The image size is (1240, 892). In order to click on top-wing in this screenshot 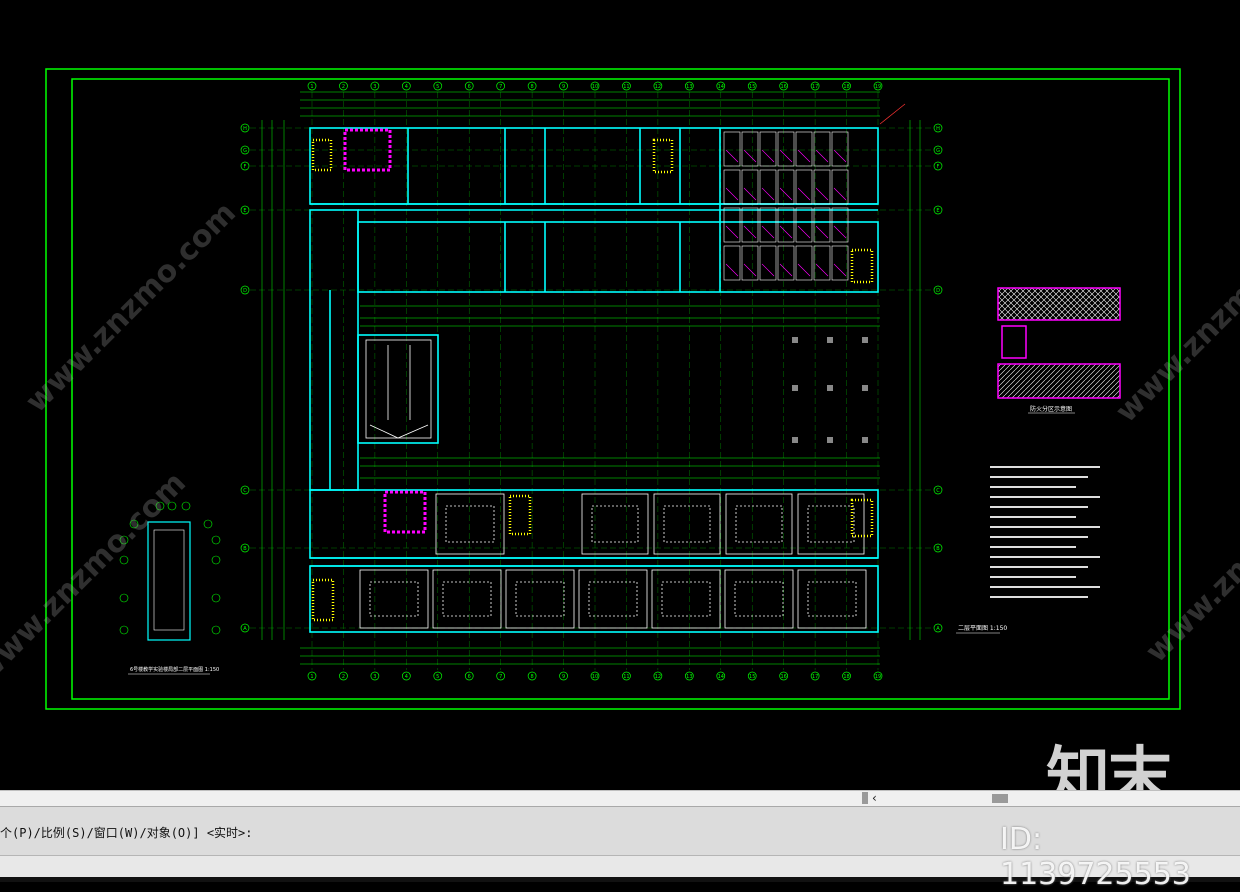, I will do `click(594, 210)`.